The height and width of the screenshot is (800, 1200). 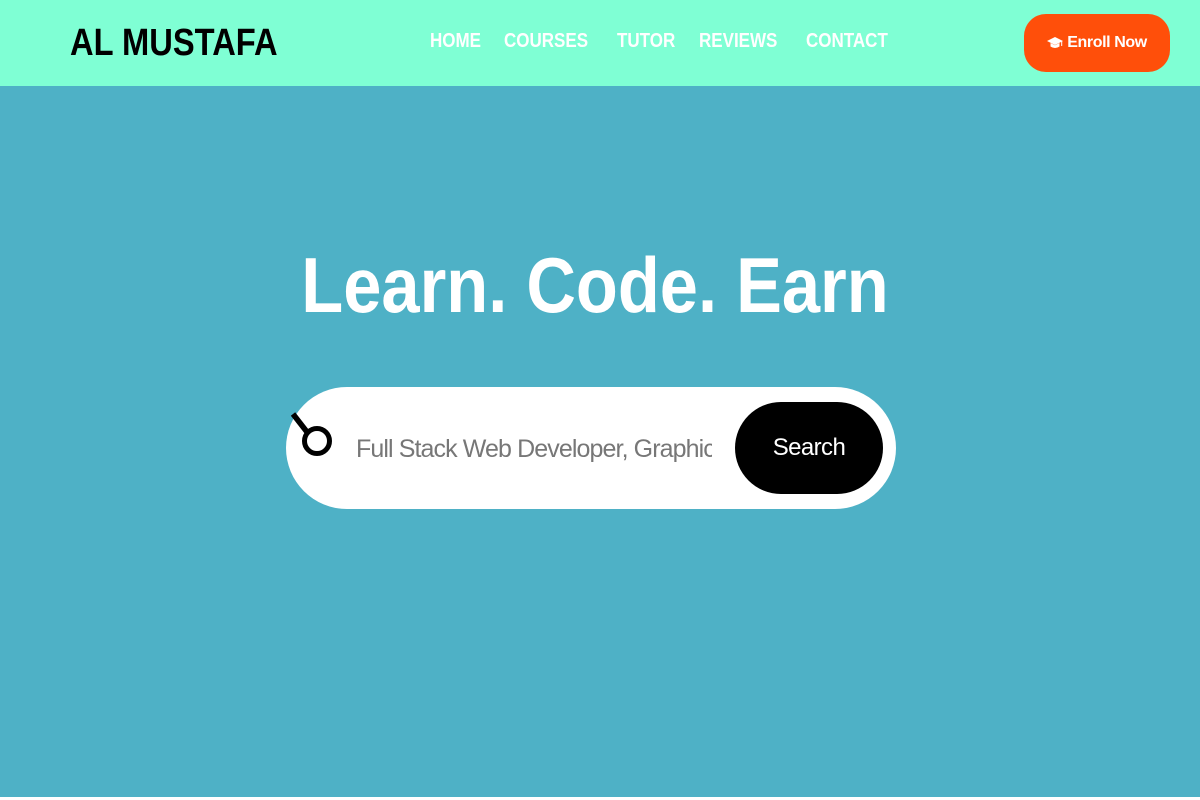 I want to click on search-input, so click(x=534, y=449).